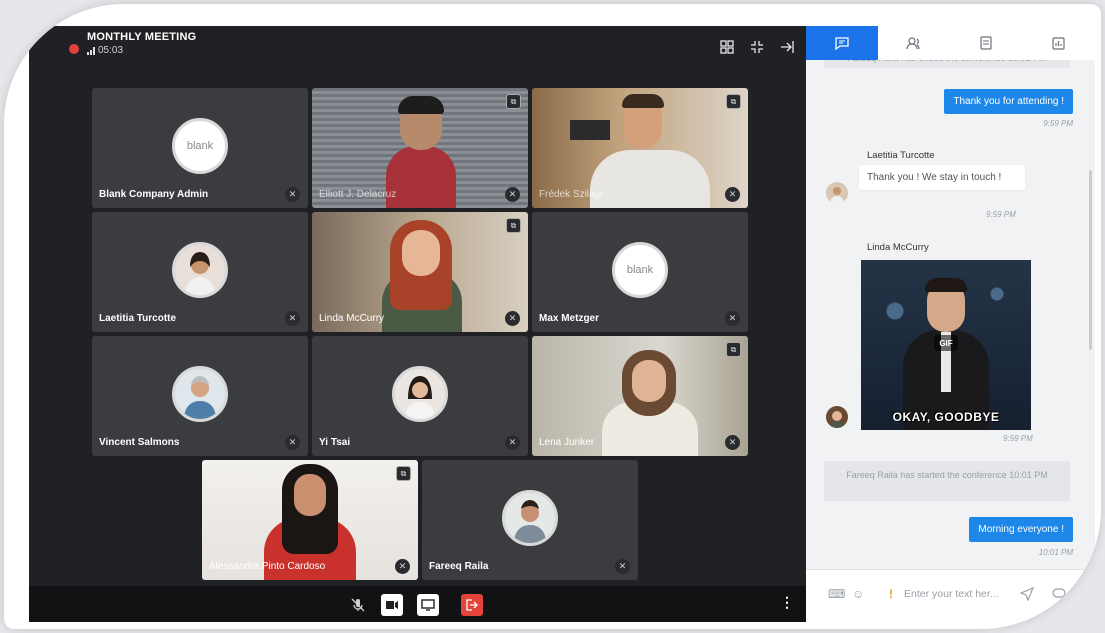  What do you see at coordinates (898, 247) in the screenshot?
I see `message-sender: Linda McCurry` at bounding box center [898, 247].